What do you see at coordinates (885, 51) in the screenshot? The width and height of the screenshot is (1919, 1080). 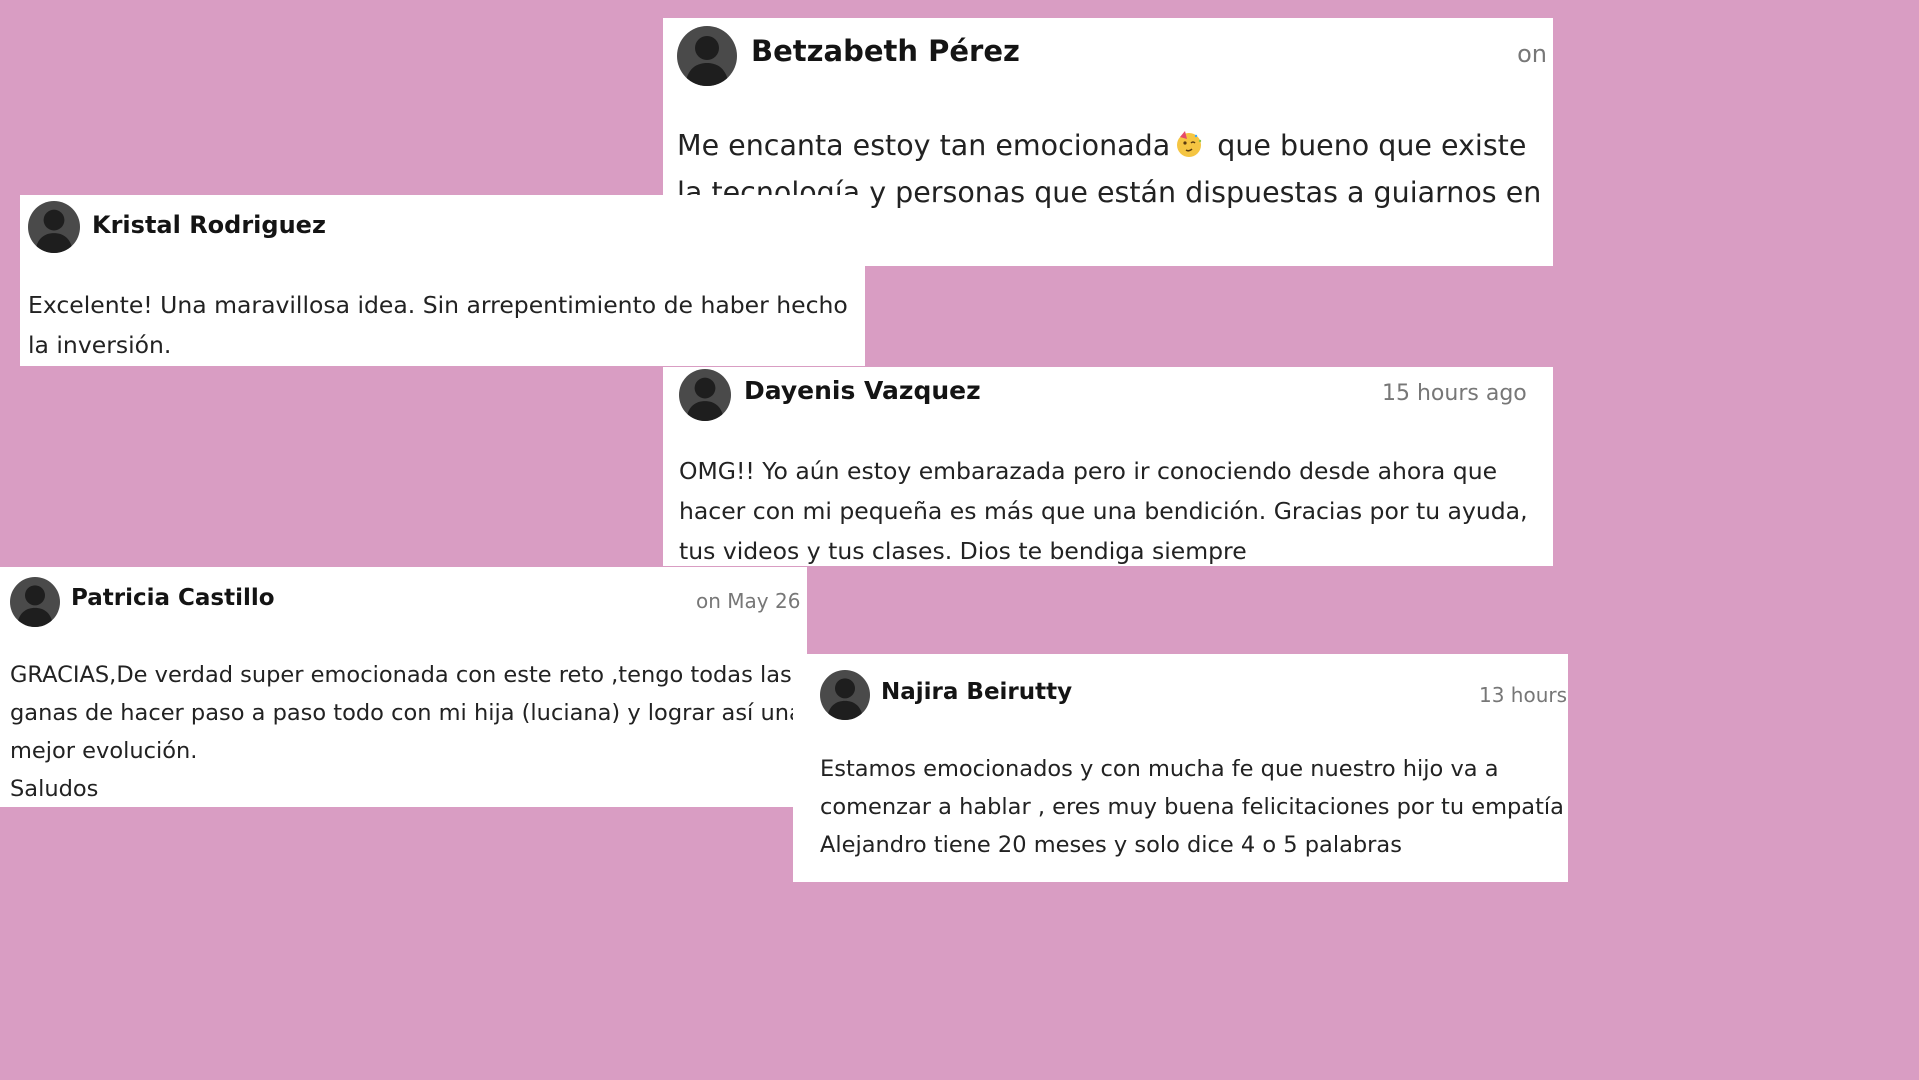 I see `comment-author: Betzabeth Pérez` at bounding box center [885, 51].